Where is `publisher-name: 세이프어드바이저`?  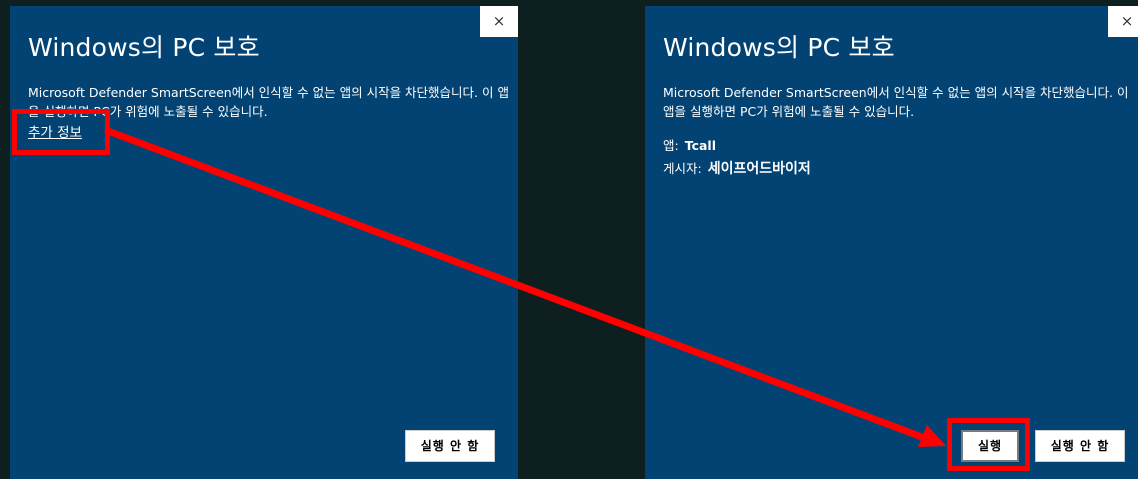
publisher-name: 세이프어드바이저 is located at coordinates (759, 169).